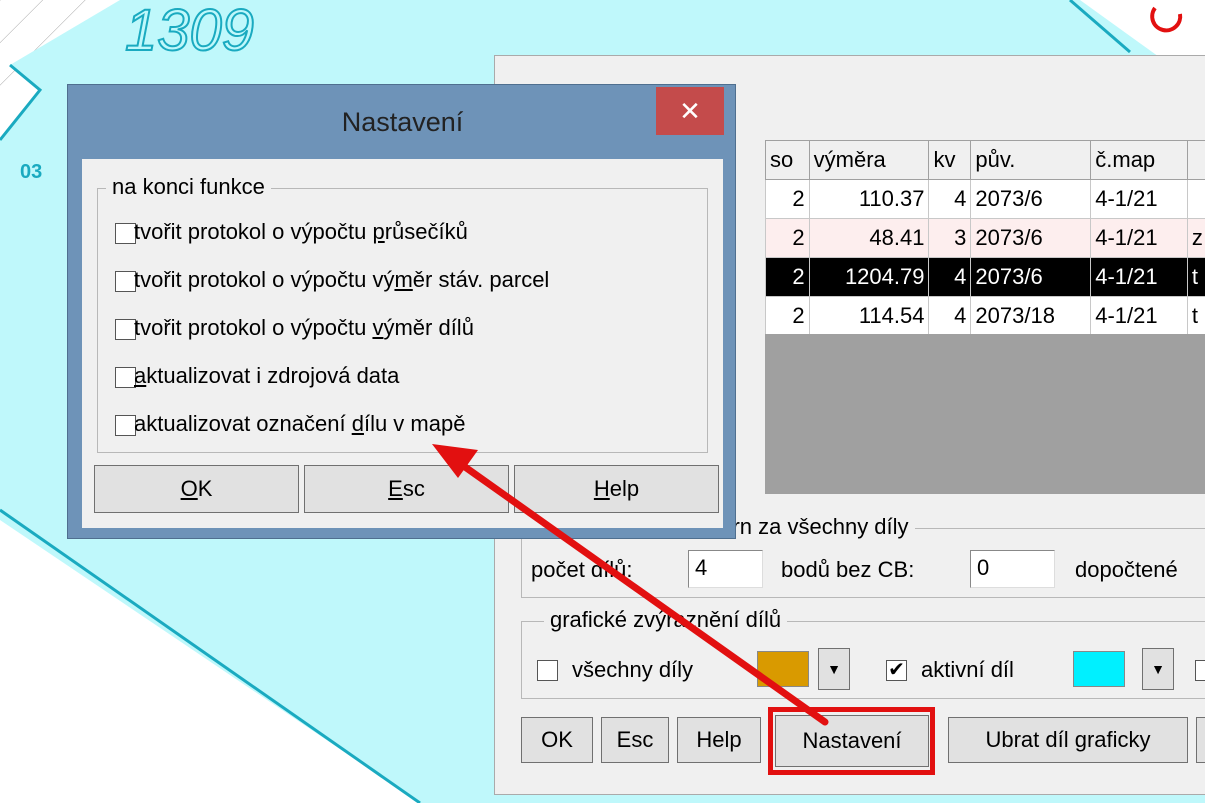 The image size is (1205, 803). I want to click on option-label: aktualizovat označení dílu v mapě, so click(299, 424).